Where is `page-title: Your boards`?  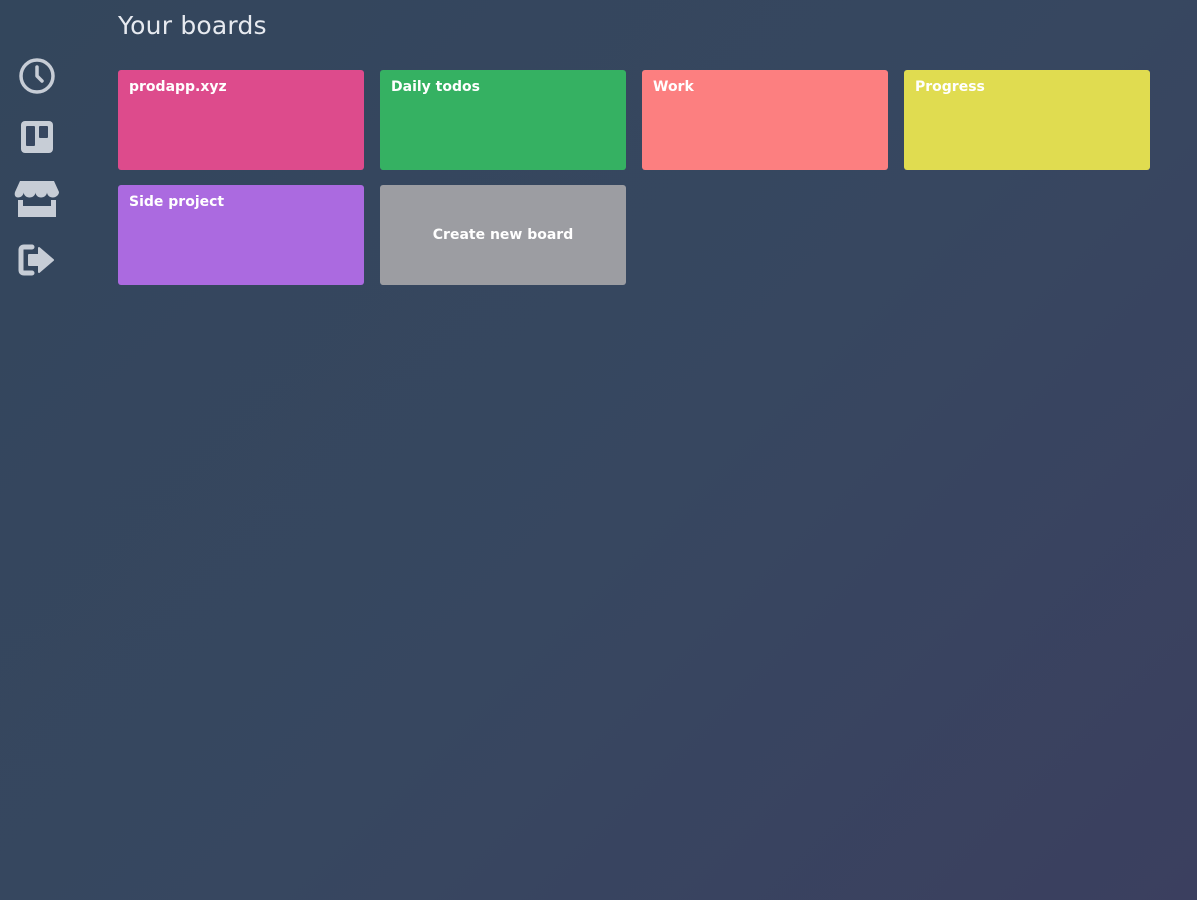
page-title: Your boards is located at coordinates (192, 25).